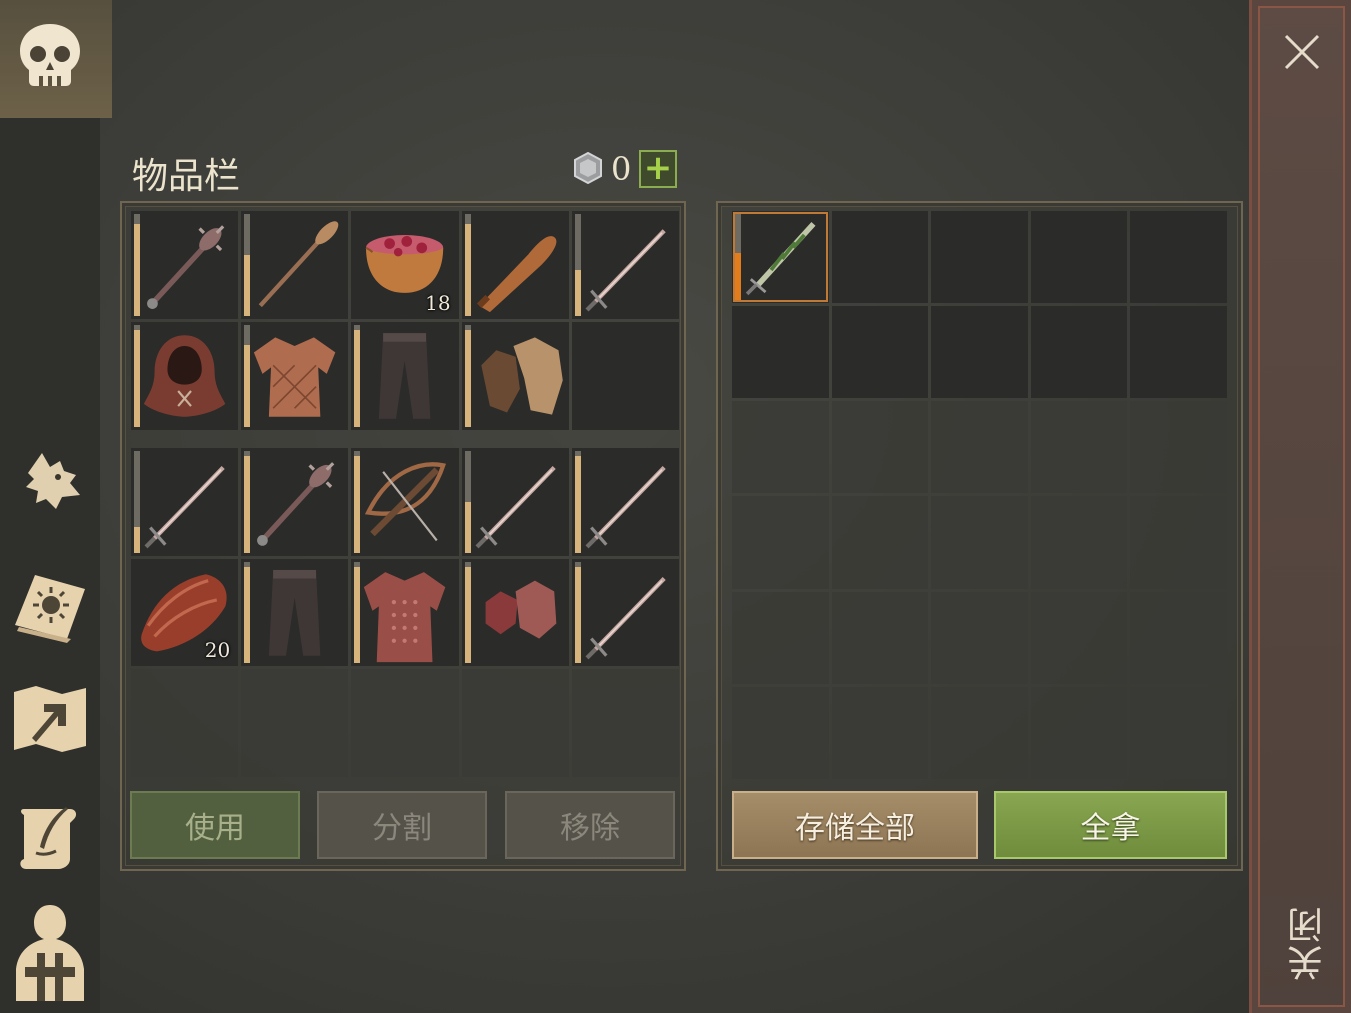  I want to click on backpack-slot: 20, so click(185, 612).